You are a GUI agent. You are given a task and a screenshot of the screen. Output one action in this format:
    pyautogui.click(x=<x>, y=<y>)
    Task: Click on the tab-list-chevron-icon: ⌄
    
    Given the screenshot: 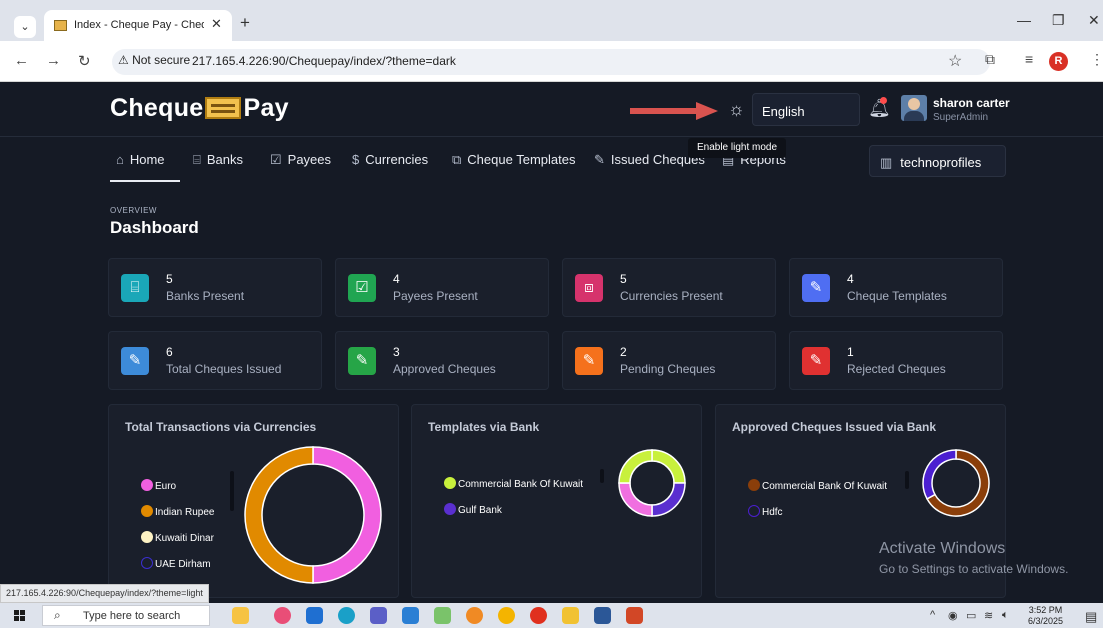 What is the action you would take?
    pyautogui.click(x=25, y=27)
    